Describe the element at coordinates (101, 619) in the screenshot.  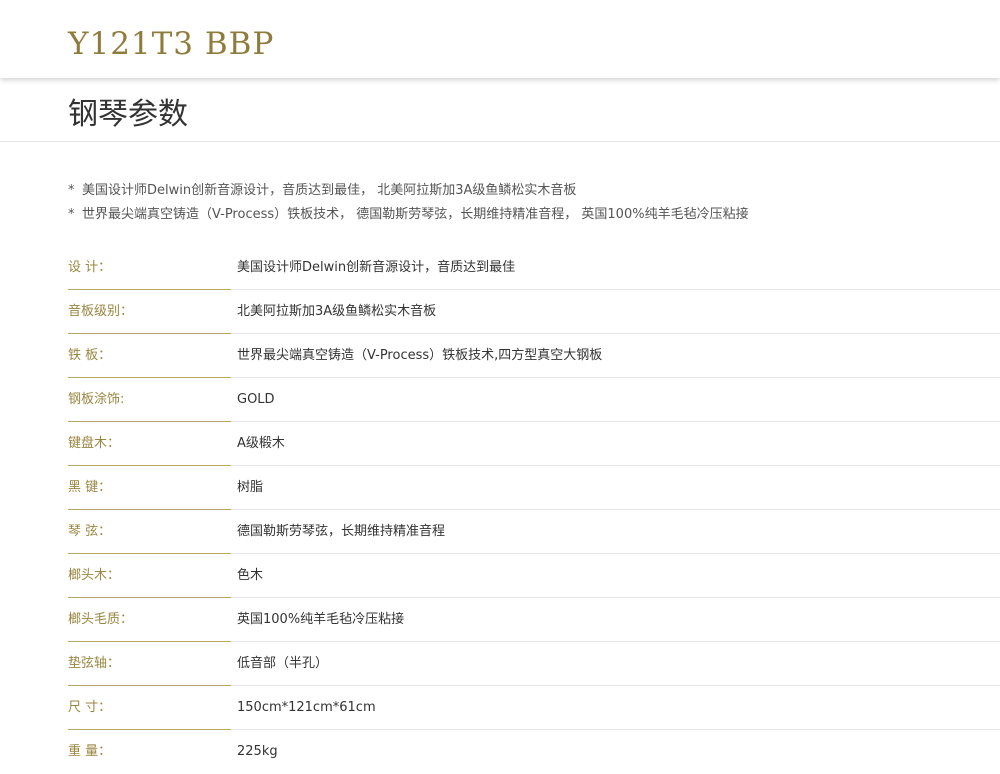
I see `spec-label: 榔头毛质：` at that location.